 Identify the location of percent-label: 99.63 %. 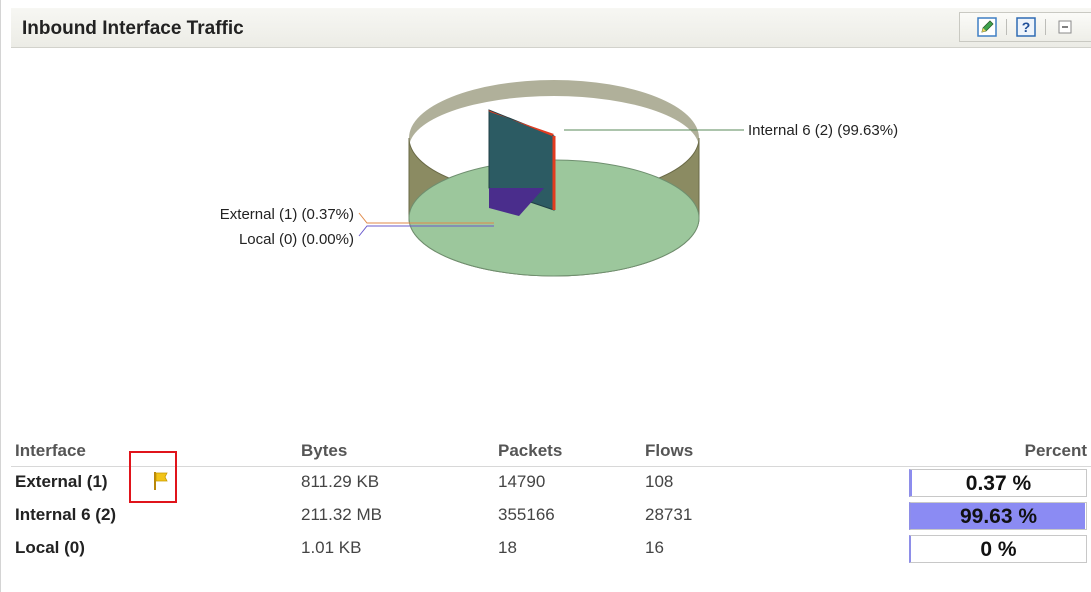
(998, 516).